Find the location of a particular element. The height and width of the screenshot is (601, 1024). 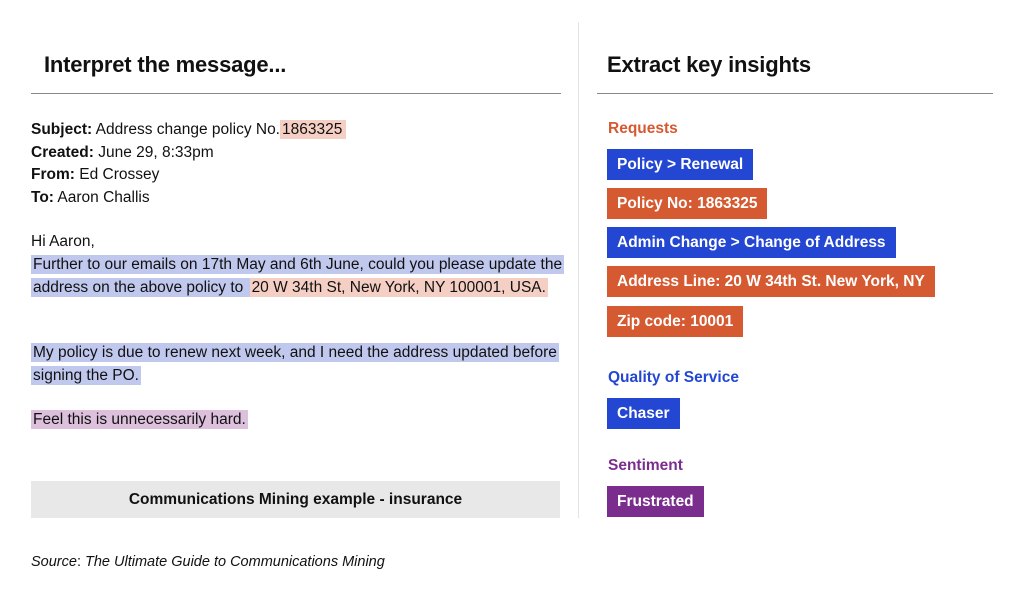

message-greeting: Hi Aaron, is located at coordinates (63, 241).